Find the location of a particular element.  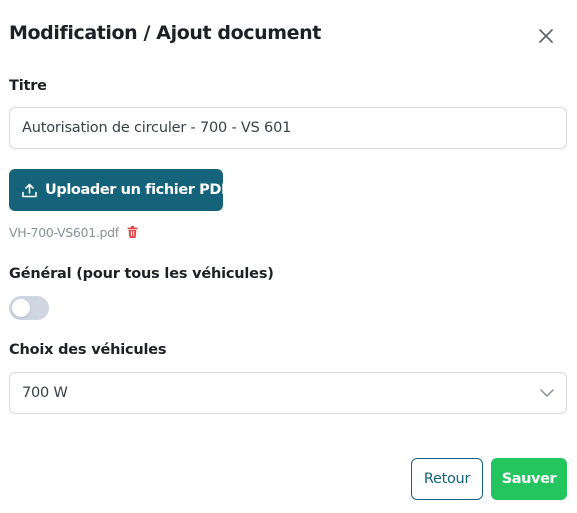

back-button: Retour is located at coordinates (447, 479).